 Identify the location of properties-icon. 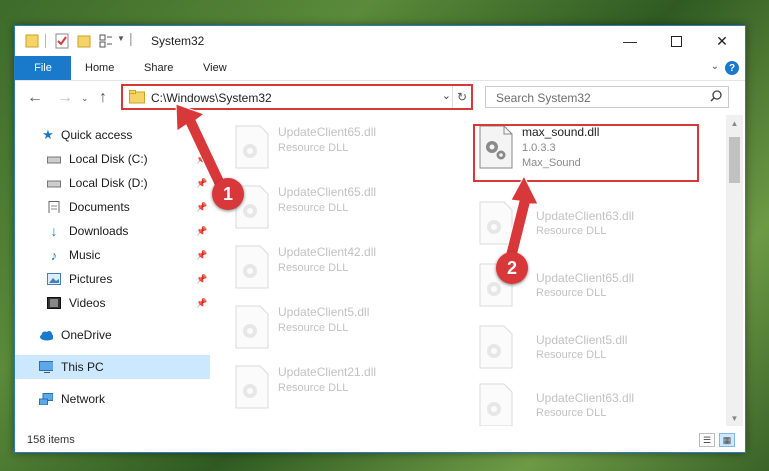
(62, 41).